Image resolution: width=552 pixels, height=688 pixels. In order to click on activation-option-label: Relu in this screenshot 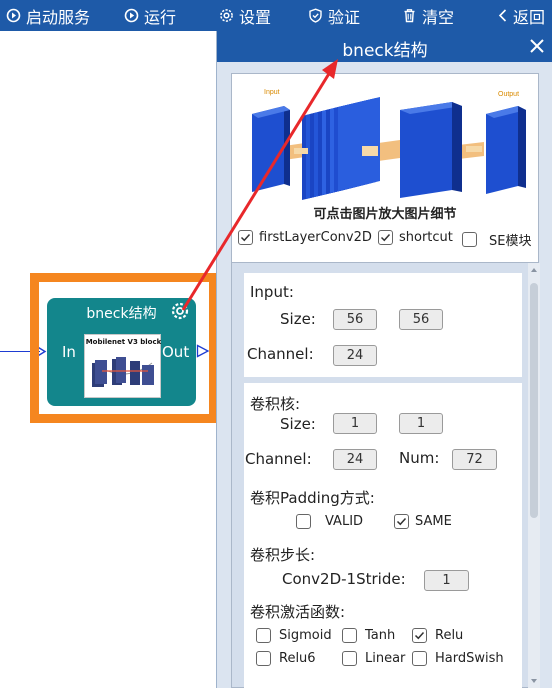, I will do `click(449, 635)`.